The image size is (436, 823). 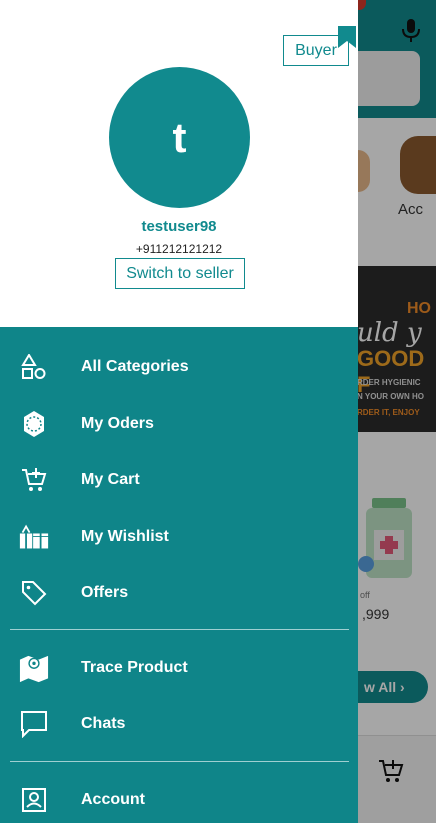 I want to click on bookmark-icon, so click(x=347, y=37).